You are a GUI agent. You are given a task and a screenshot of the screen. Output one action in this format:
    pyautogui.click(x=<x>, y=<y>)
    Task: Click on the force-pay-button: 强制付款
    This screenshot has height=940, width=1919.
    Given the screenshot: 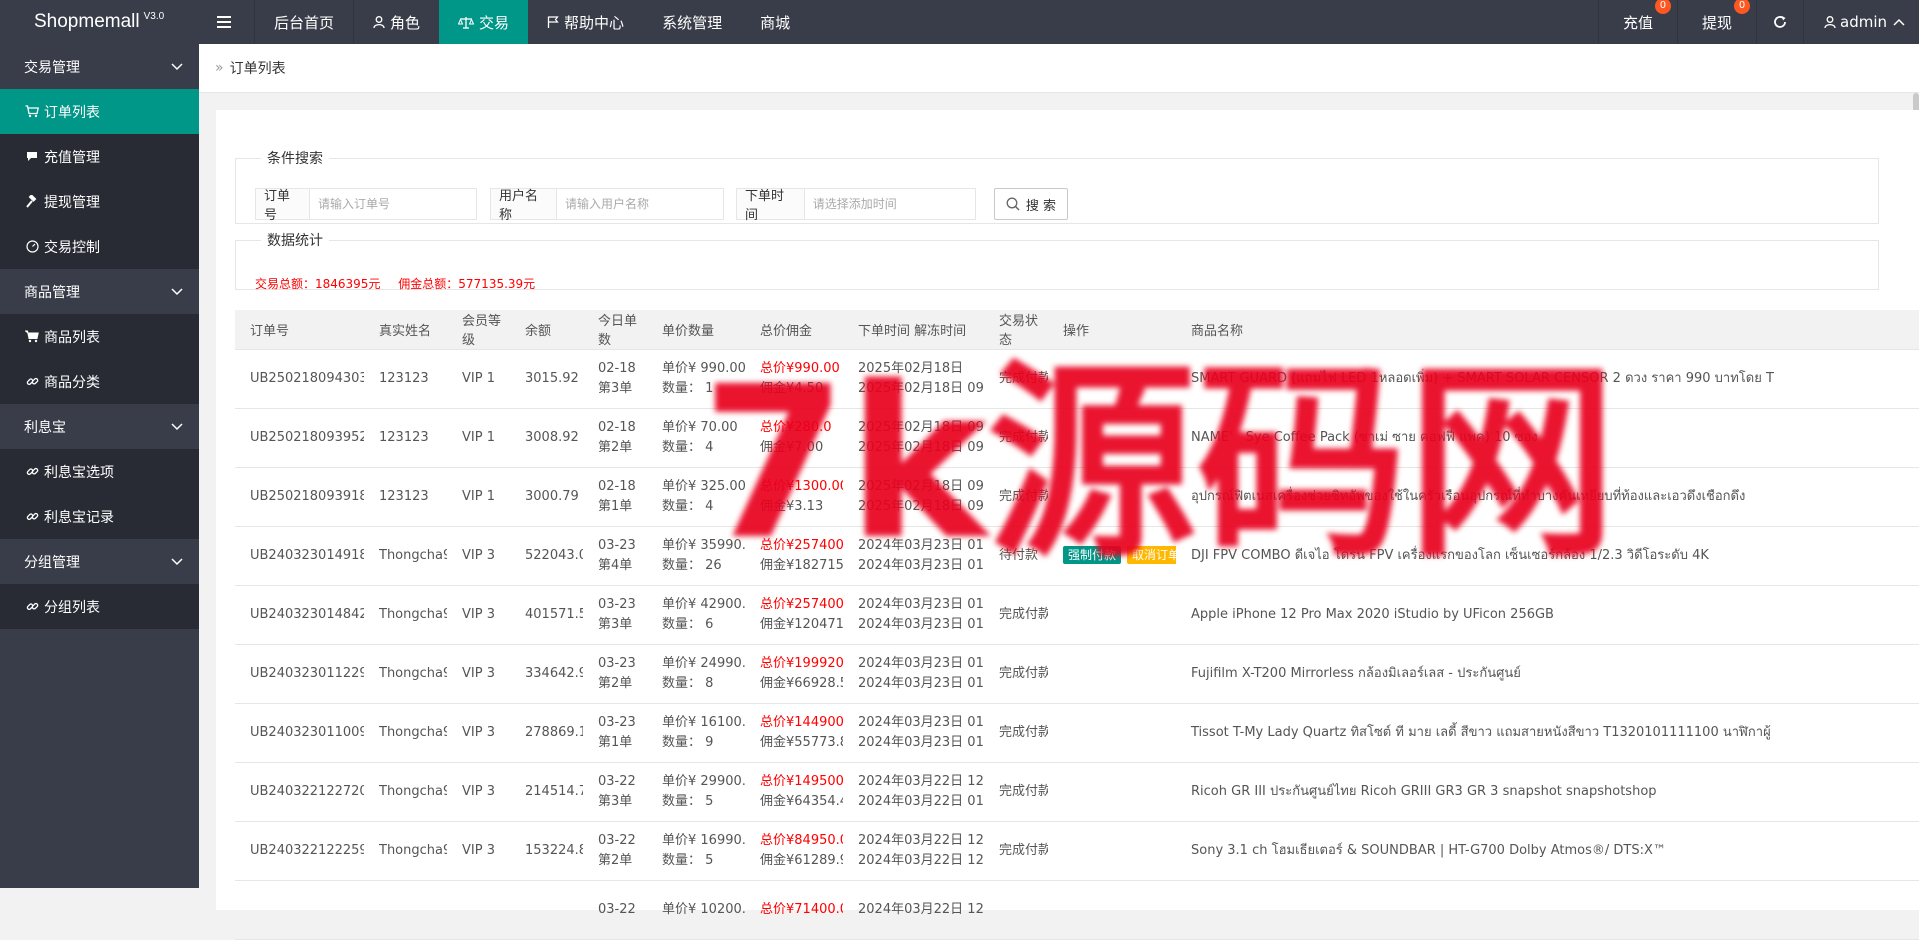 What is the action you would take?
    pyautogui.click(x=1092, y=554)
    